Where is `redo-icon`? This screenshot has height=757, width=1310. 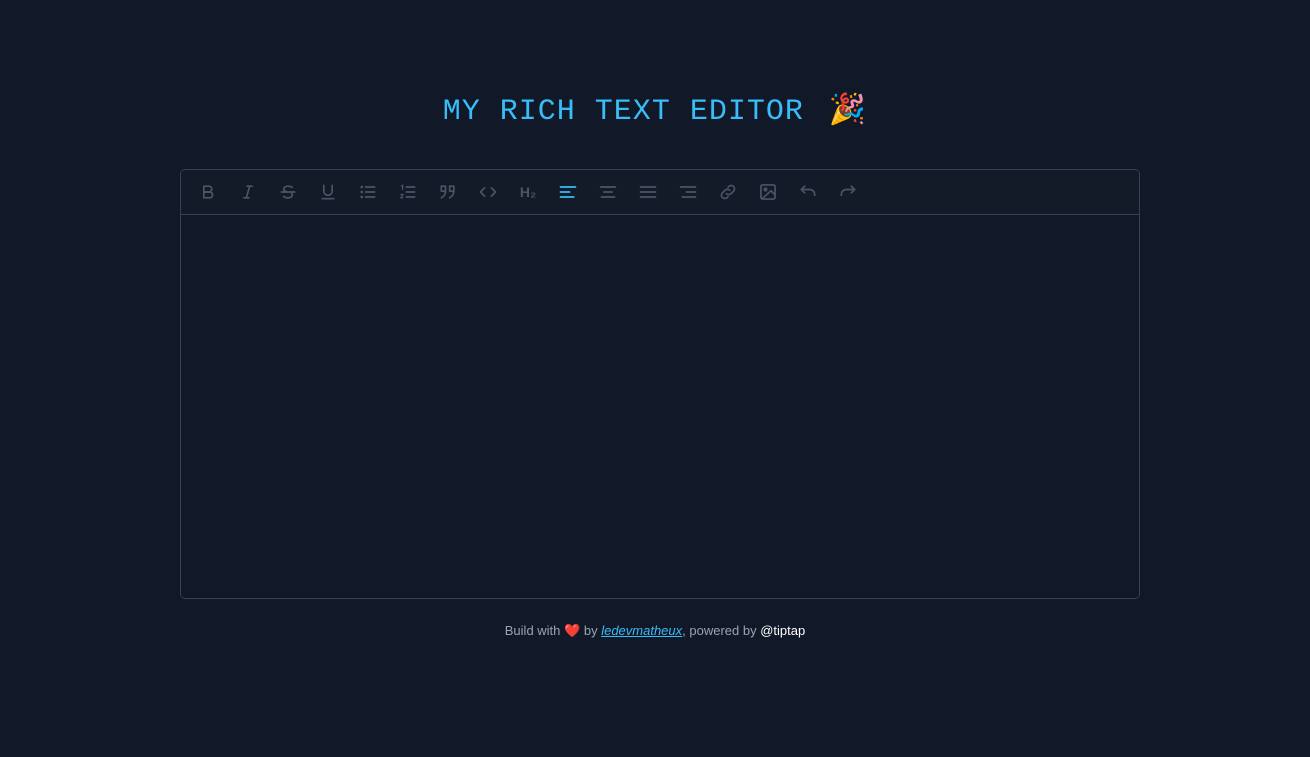 redo-icon is located at coordinates (848, 191).